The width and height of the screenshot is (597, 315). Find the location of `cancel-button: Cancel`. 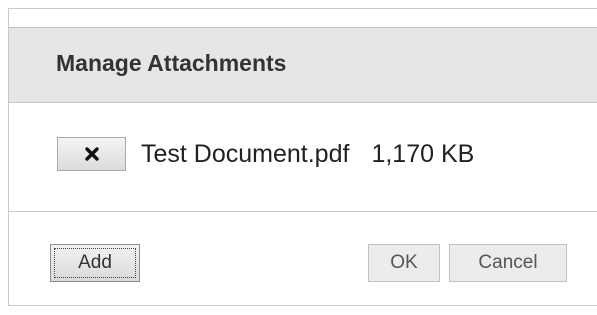

cancel-button: Cancel is located at coordinates (508, 263).